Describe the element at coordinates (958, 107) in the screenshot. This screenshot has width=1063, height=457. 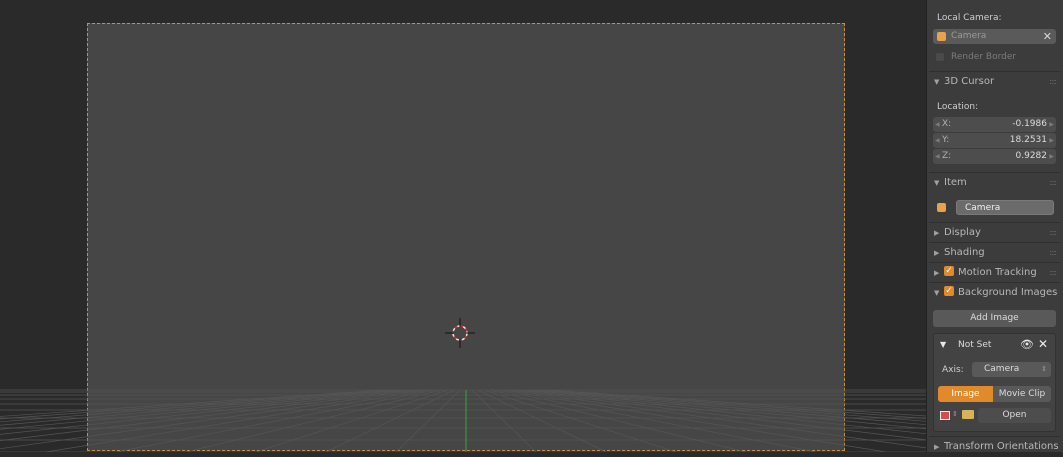
I see `location-label: Location:` at that location.